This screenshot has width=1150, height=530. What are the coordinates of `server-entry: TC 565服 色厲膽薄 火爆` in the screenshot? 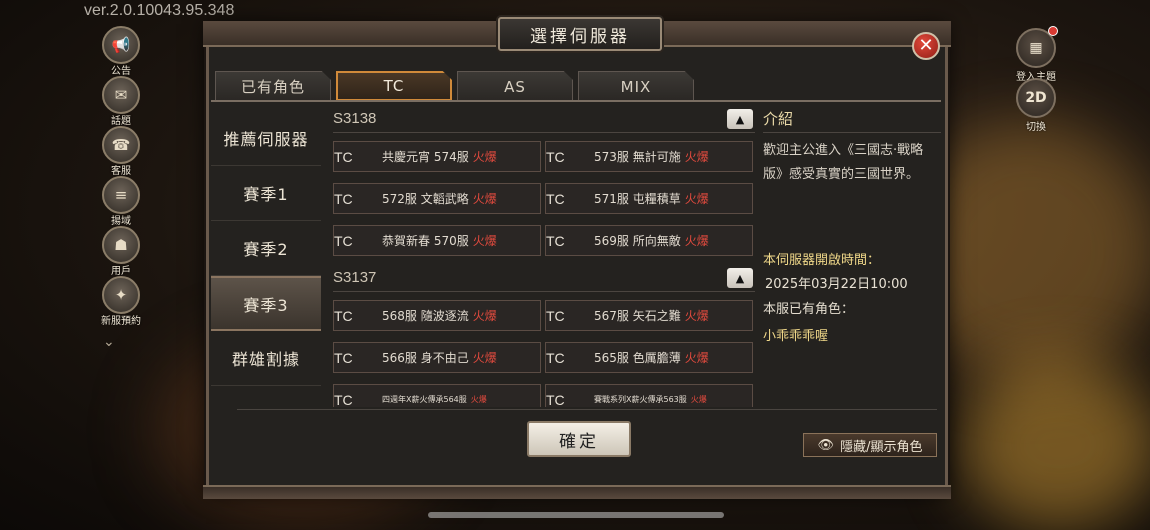 It's located at (649, 357).